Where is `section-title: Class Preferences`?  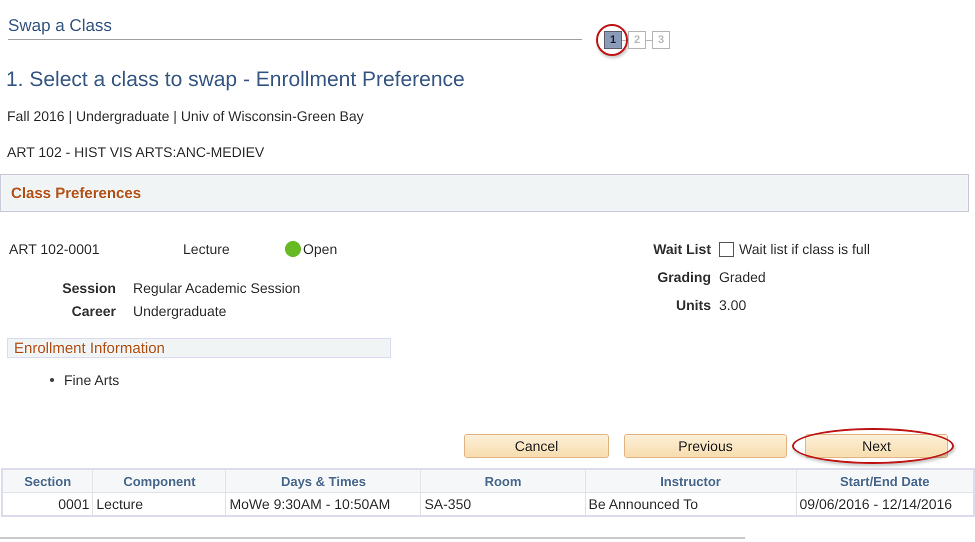 section-title: Class Preferences is located at coordinates (76, 193).